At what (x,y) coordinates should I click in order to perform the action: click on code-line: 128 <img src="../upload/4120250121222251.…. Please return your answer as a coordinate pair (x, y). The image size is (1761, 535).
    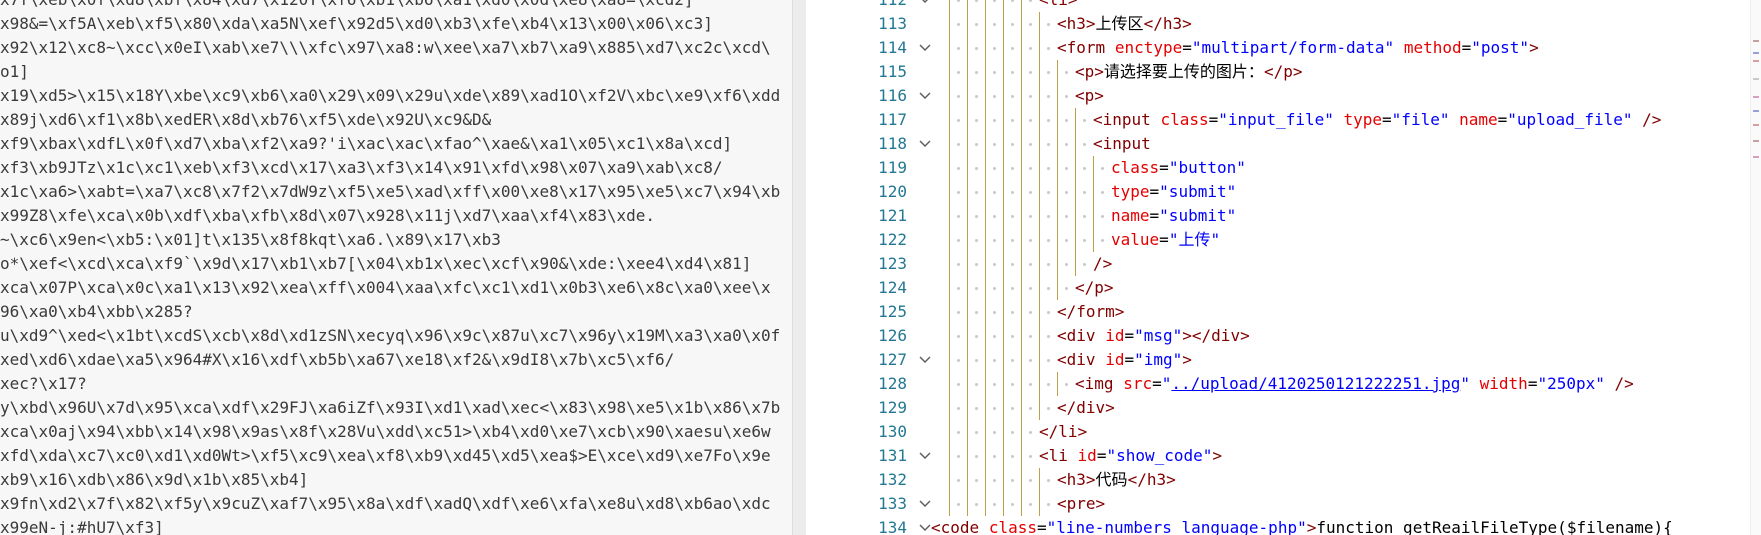
    Looking at the image, I should click on (1295, 384).